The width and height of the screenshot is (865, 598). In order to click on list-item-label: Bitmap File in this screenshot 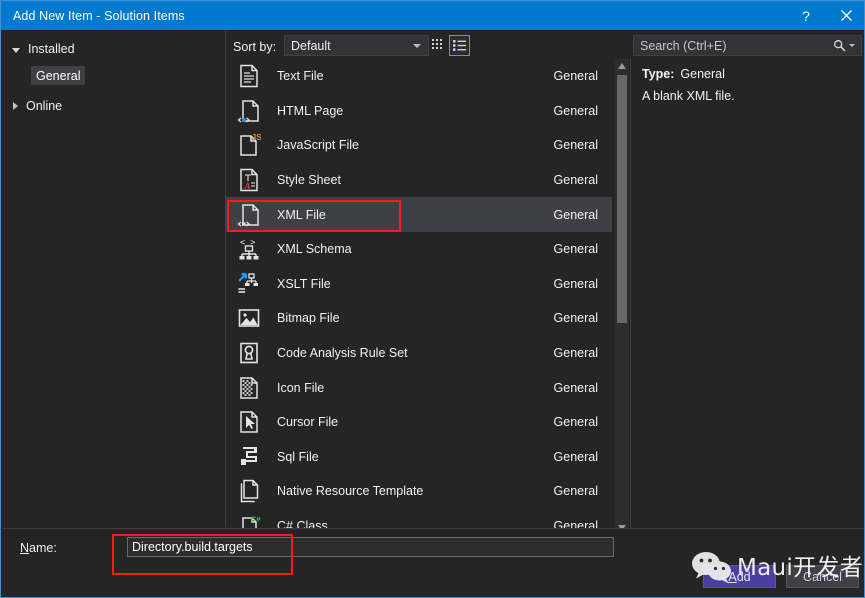, I will do `click(308, 318)`.